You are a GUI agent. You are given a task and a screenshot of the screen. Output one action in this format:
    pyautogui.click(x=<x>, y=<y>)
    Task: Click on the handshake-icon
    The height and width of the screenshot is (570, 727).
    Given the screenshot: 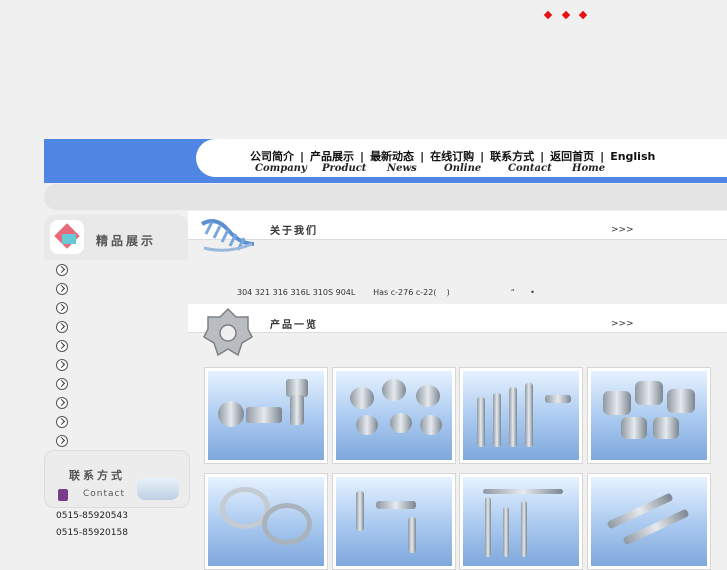 What is the action you would take?
    pyautogui.click(x=158, y=489)
    